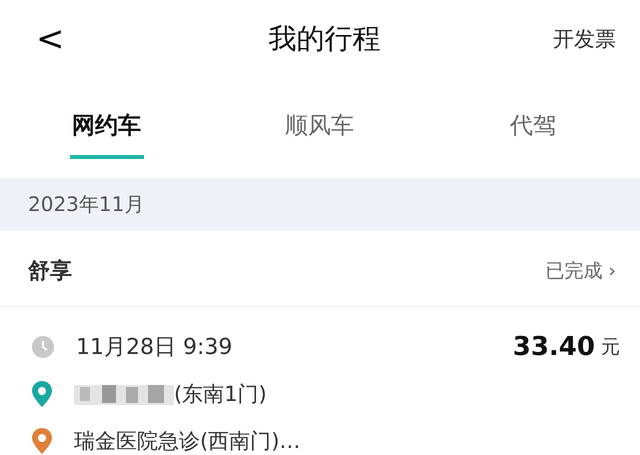 The width and height of the screenshot is (640, 455). What do you see at coordinates (319, 126) in the screenshot?
I see `tab: 顺风车` at bounding box center [319, 126].